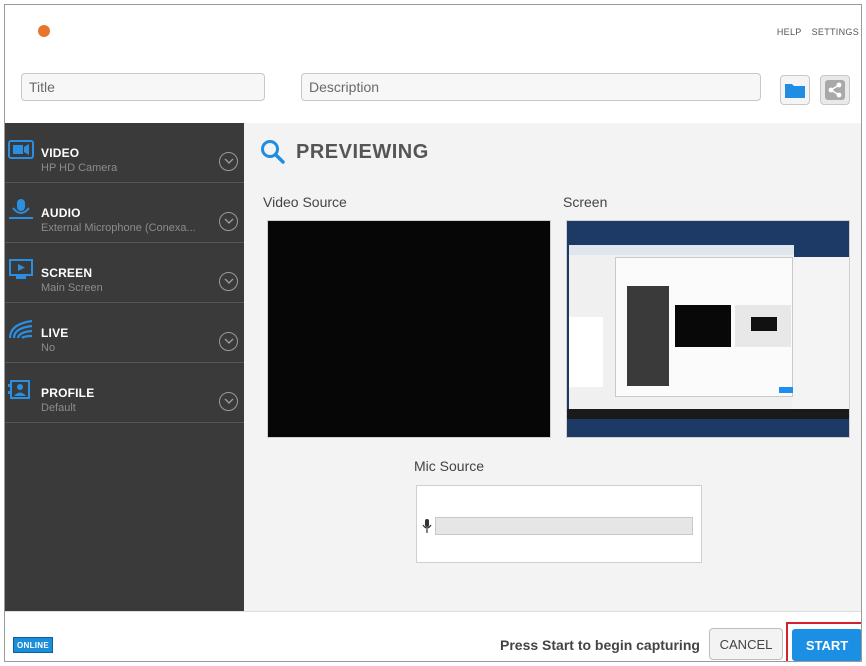 This screenshot has width=866, height=666. I want to click on sidebar-item-video: VIDEO HP HD Camera, so click(124, 153).